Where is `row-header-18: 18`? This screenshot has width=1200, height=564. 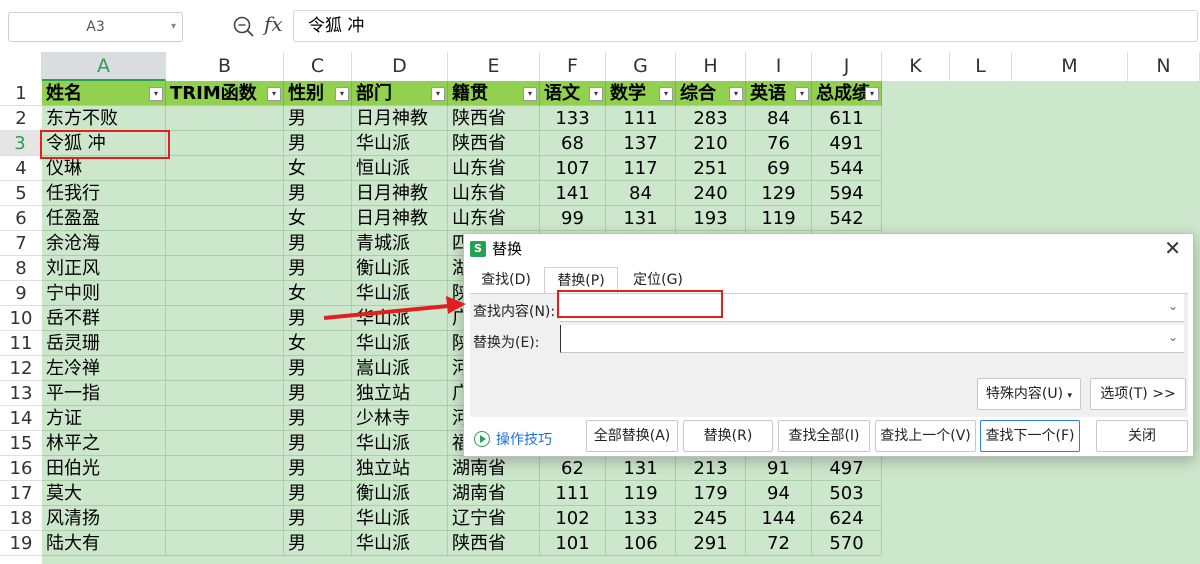
row-header-18: 18 is located at coordinates (21, 518).